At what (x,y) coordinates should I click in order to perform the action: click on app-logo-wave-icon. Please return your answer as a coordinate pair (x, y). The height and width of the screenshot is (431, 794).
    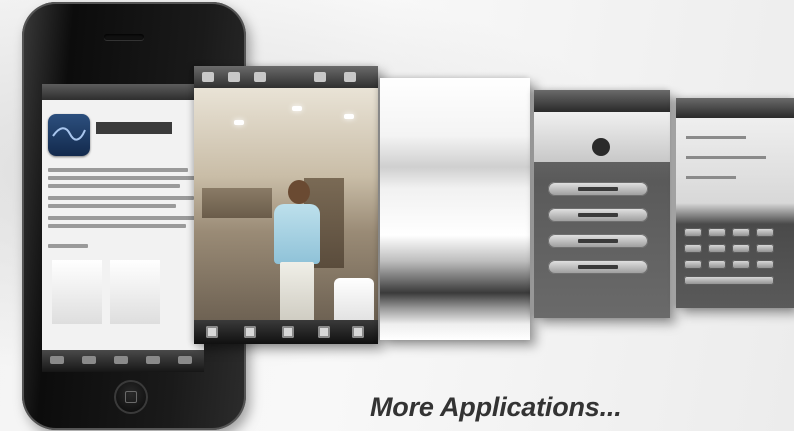
    Looking at the image, I should click on (69, 135).